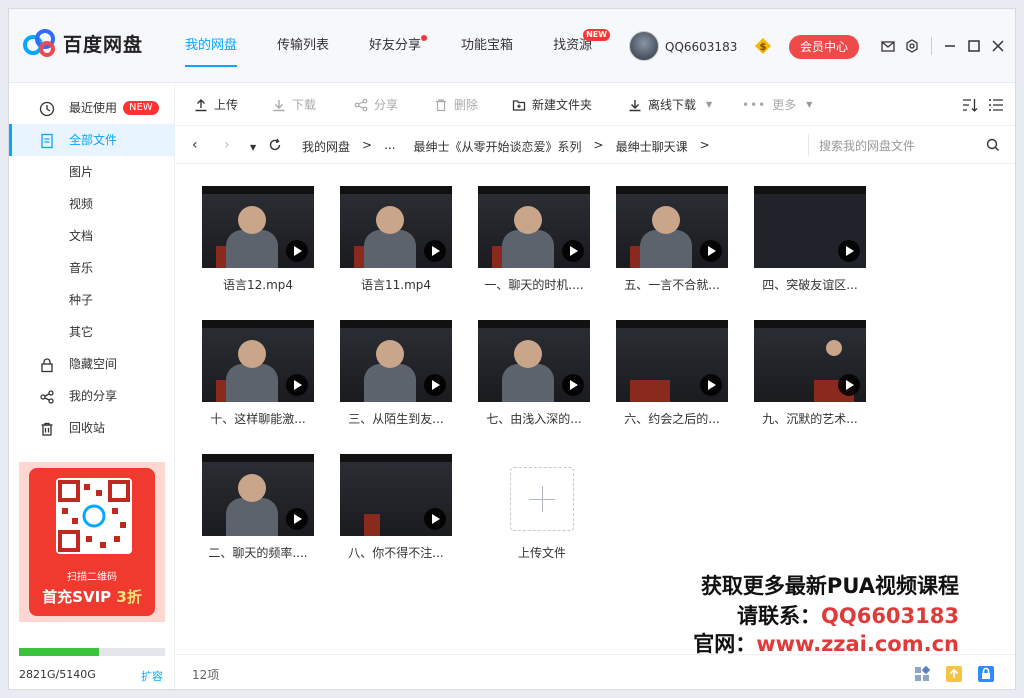 This screenshot has height=698, width=1024. Describe the element at coordinates (848, 615) in the screenshot. I see `watermark-line-2: 请联系：QQ6603183` at that location.